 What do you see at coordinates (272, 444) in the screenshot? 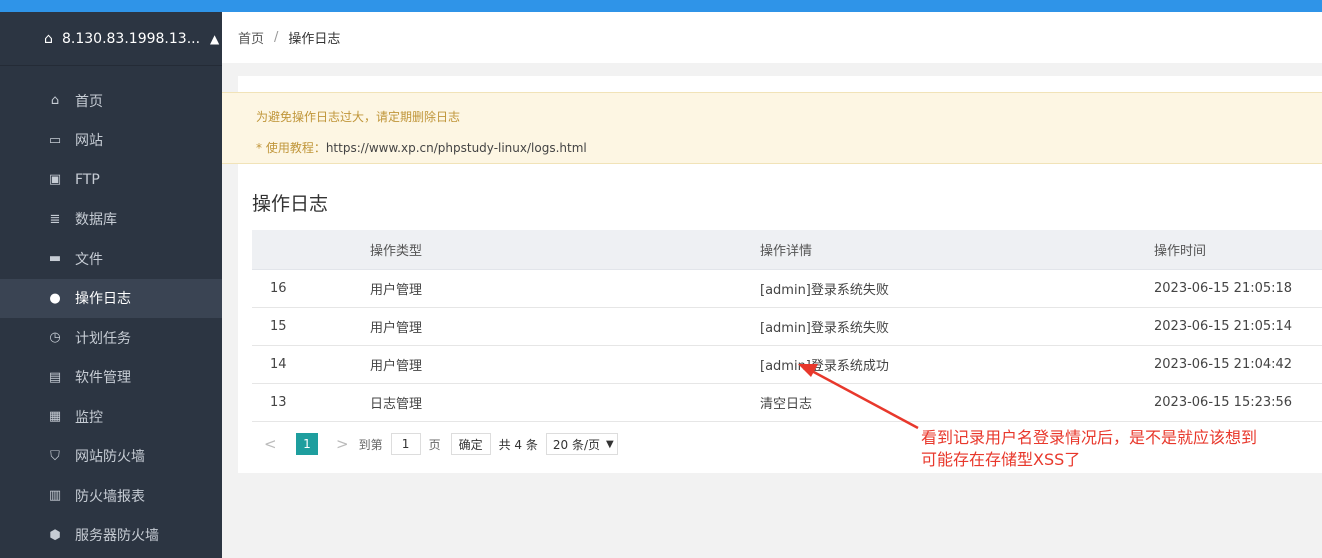
I see `prev-page-button: <` at bounding box center [272, 444].